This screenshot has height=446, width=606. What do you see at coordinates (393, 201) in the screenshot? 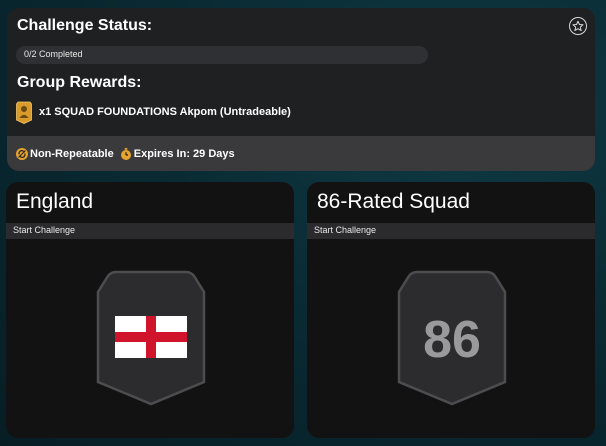
I see `card-title: 86-Rated Squad` at bounding box center [393, 201].